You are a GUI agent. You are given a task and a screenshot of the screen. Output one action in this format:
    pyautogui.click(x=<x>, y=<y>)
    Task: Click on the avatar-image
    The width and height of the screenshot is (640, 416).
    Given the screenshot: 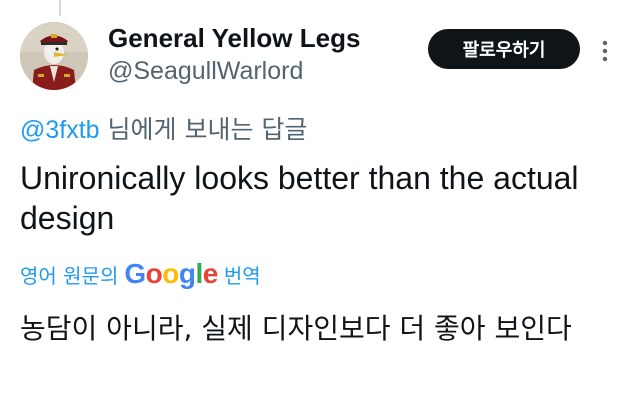 What is the action you would take?
    pyautogui.click(x=54, y=56)
    